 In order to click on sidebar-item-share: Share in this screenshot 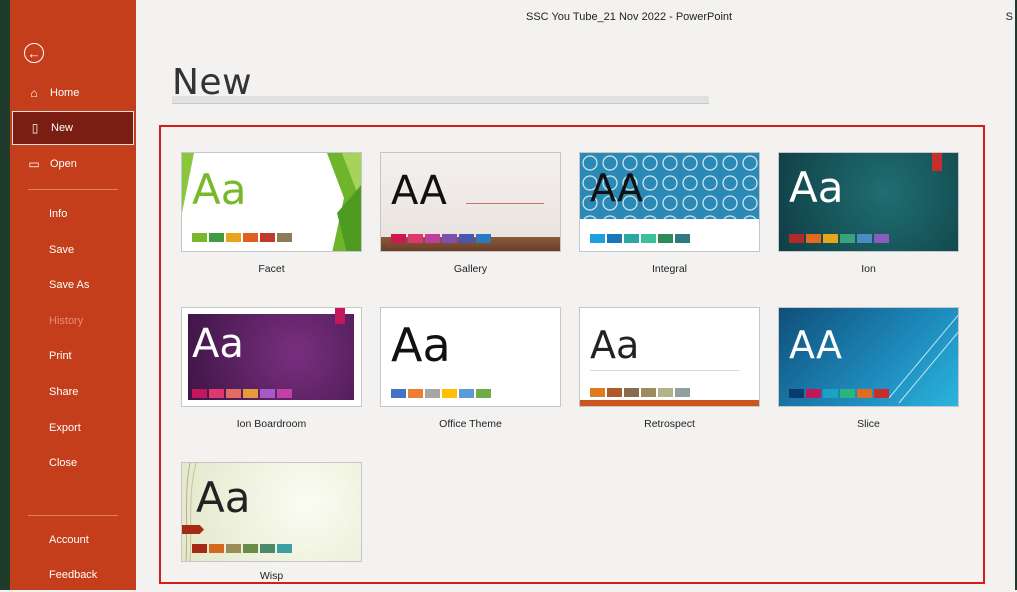, I will do `click(73, 392)`.